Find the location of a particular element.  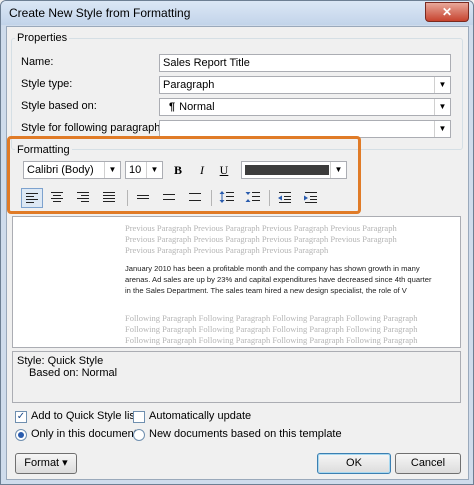

add-quick-style-label: Add to Quick Style list is located at coordinates (84, 416).